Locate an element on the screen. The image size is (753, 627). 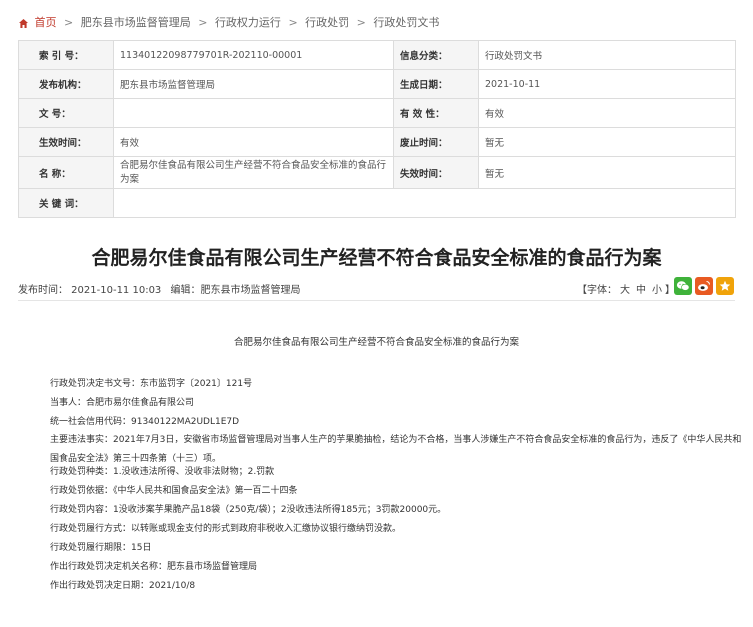
breadcrumb-home: 首页 is located at coordinates (46, 22).